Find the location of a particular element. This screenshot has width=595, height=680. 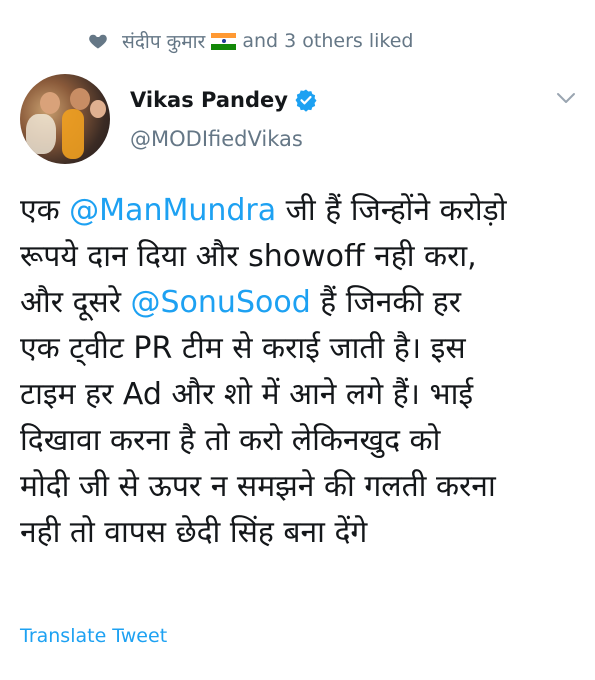

india-flag-icon is located at coordinates (224, 41).